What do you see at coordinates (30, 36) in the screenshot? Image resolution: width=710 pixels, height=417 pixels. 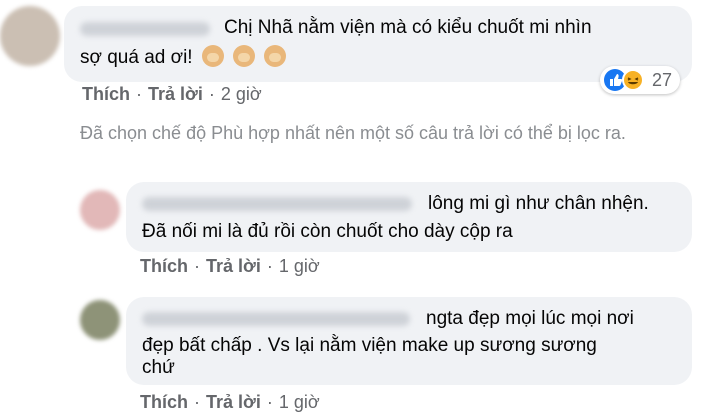 I see `commenter-avatar` at bounding box center [30, 36].